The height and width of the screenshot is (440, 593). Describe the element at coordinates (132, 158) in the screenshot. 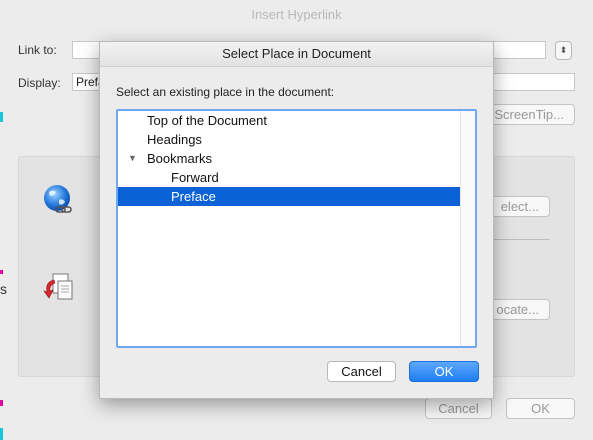

I see `disclosure-triangle-icon: ▼` at that location.